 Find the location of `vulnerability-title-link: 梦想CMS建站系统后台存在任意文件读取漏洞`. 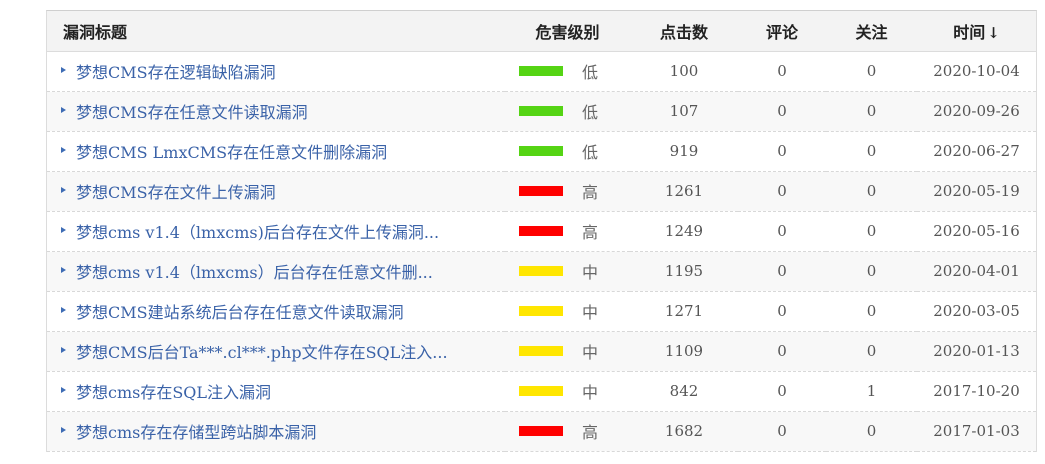

vulnerability-title-link: 梦想CMS建站系统后台存在任意文件读取漏洞 is located at coordinates (240, 312).